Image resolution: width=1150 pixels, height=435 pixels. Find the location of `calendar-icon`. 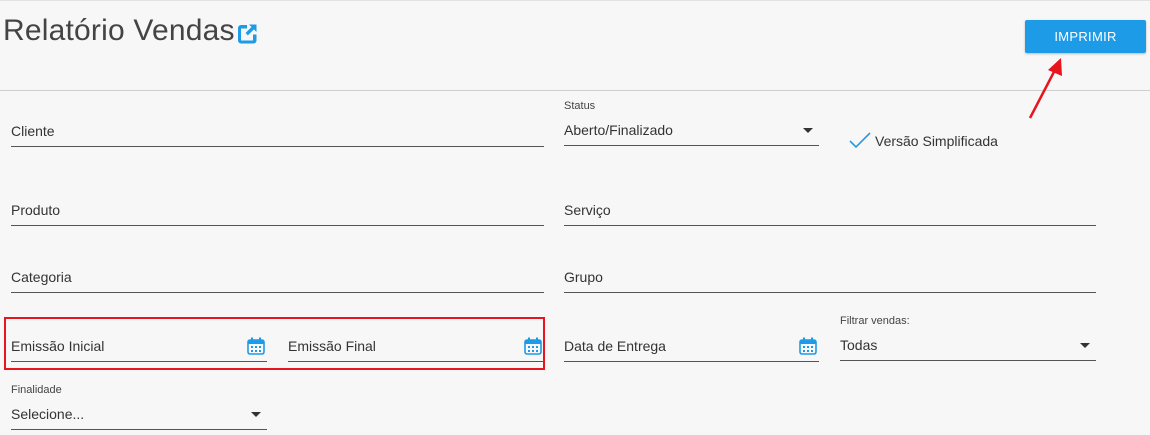

calendar-icon is located at coordinates (808, 346).